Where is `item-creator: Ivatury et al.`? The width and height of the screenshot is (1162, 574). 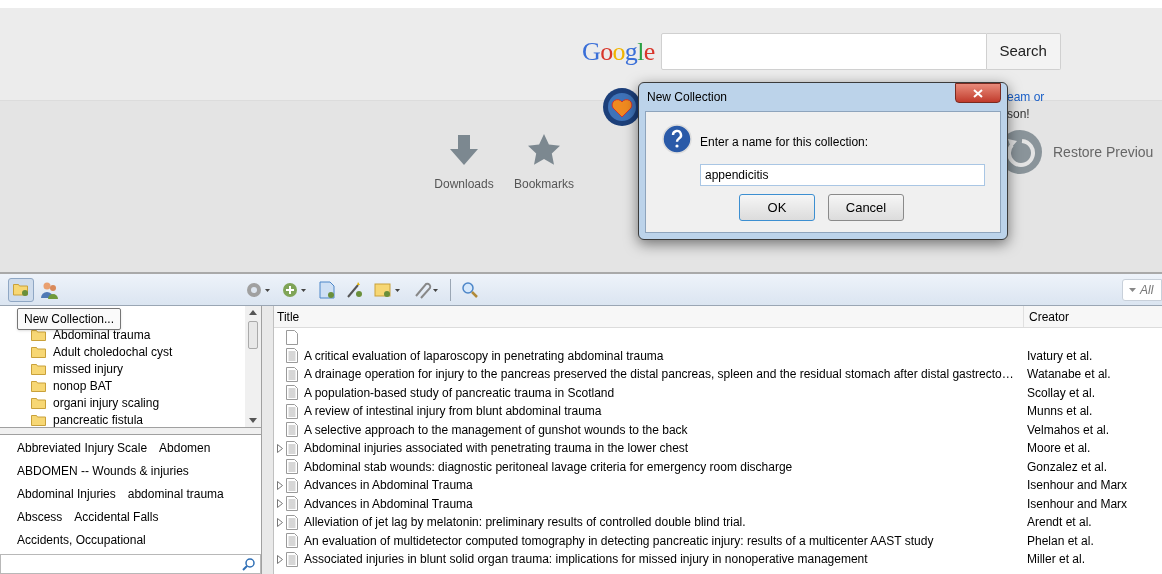
item-creator: Ivatury et al. is located at coordinates (1059, 356).